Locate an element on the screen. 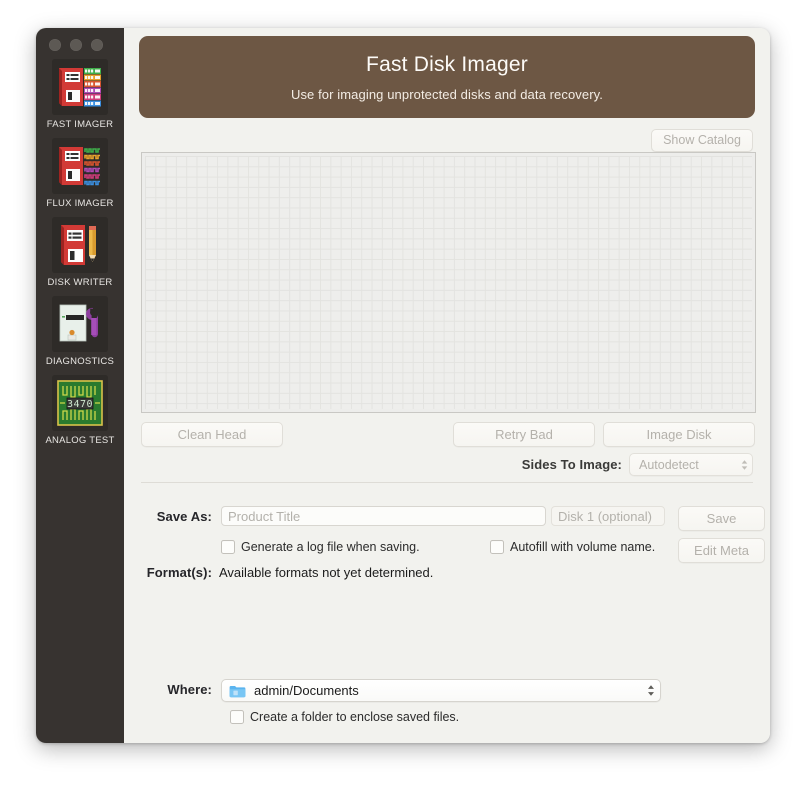 The height and width of the screenshot is (786, 806). show-catalog-button: Show Catalog is located at coordinates (702, 140).